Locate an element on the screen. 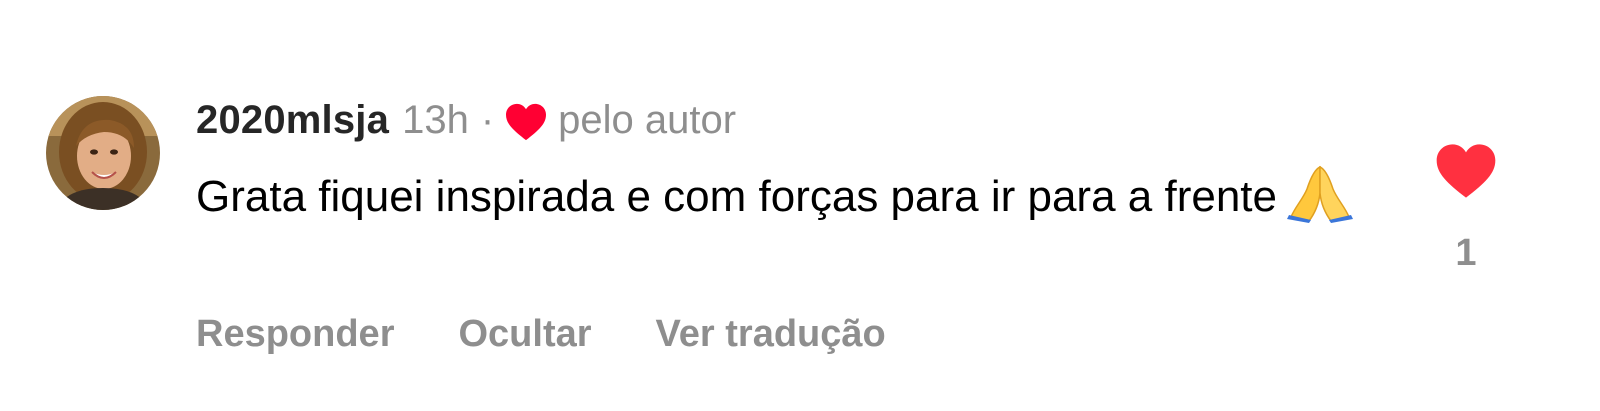 The height and width of the screenshot is (411, 1600). comment-actions: Responder Ocultar Ver tradução is located at coordinates (573, 334).